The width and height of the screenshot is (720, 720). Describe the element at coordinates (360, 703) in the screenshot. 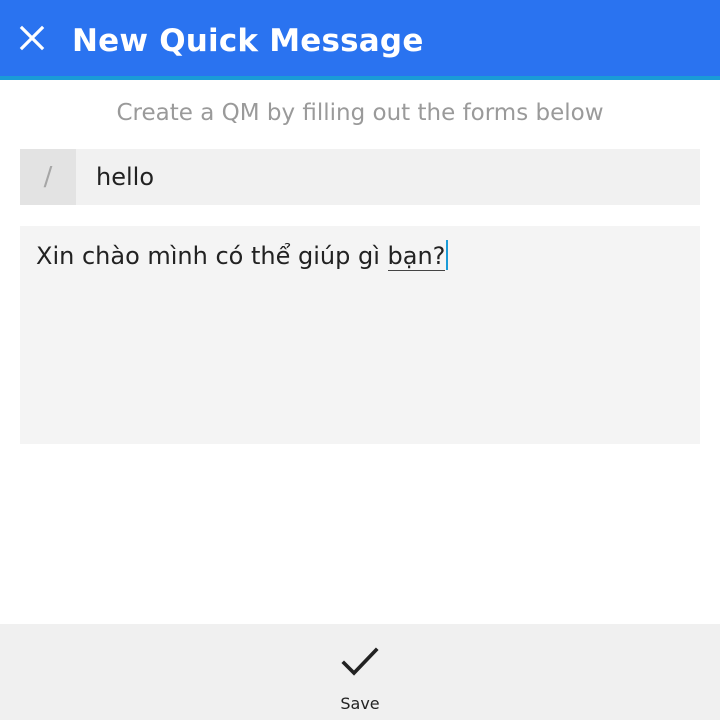

I see `save-label: Save` at that location.